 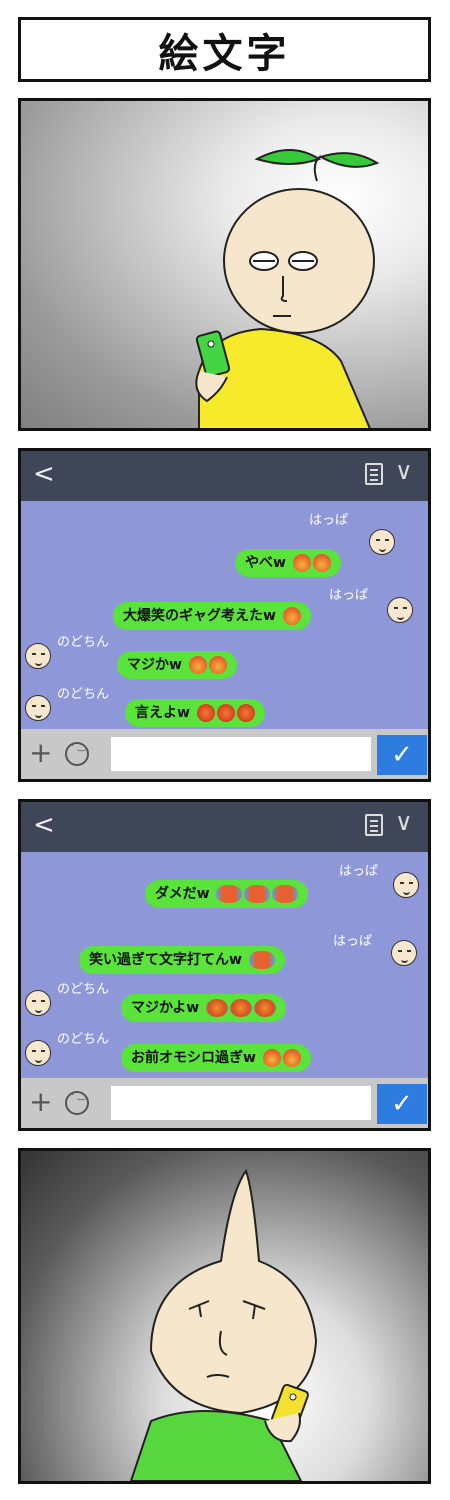 What do you see at coordinates (182, 960) in the screenshot?
I see `chat-bubble-right: 笑い過ぎて文字打てんw` at bounding box center [182, 960].